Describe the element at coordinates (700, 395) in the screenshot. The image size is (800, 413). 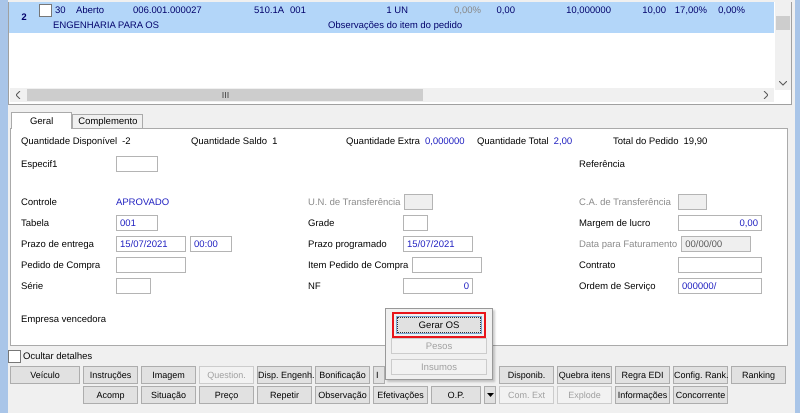
I see `action-button: Concorrente` at that location.